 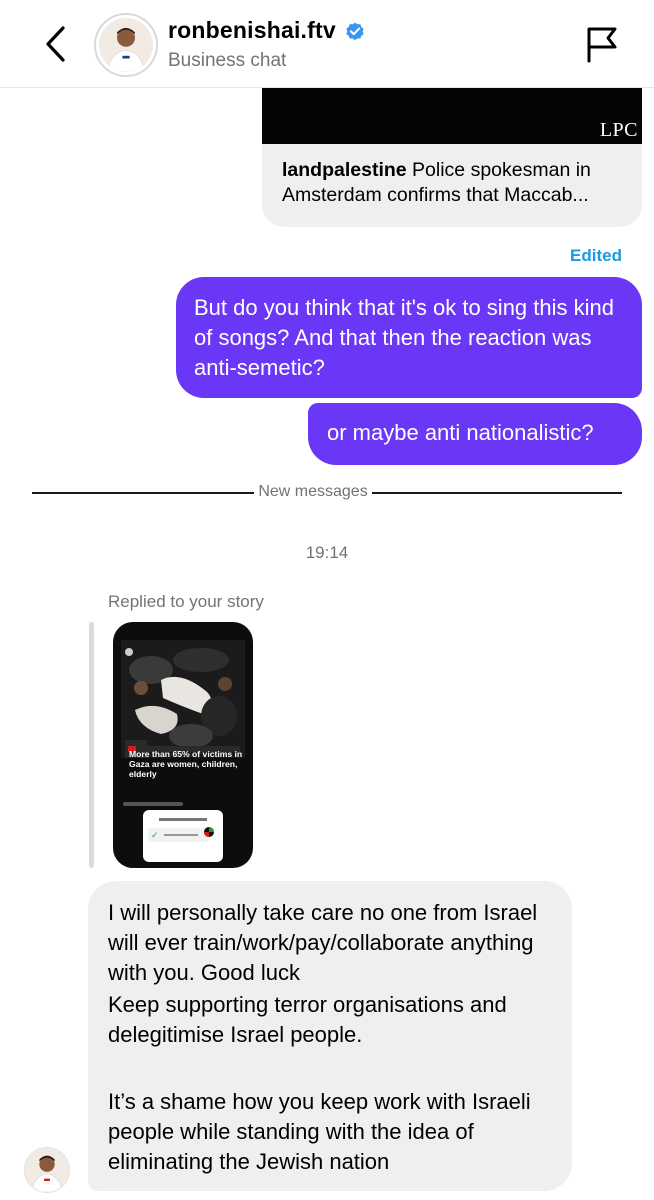 I want to click on sticker-option: ✓, so click(x=178, y=835).